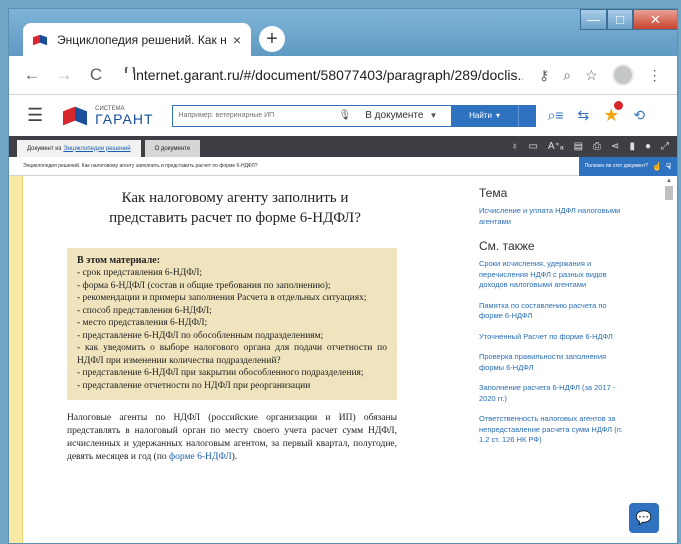  I want to click on browser-tab: Энциклопедия решений. Как н ×, so click(137, 39).